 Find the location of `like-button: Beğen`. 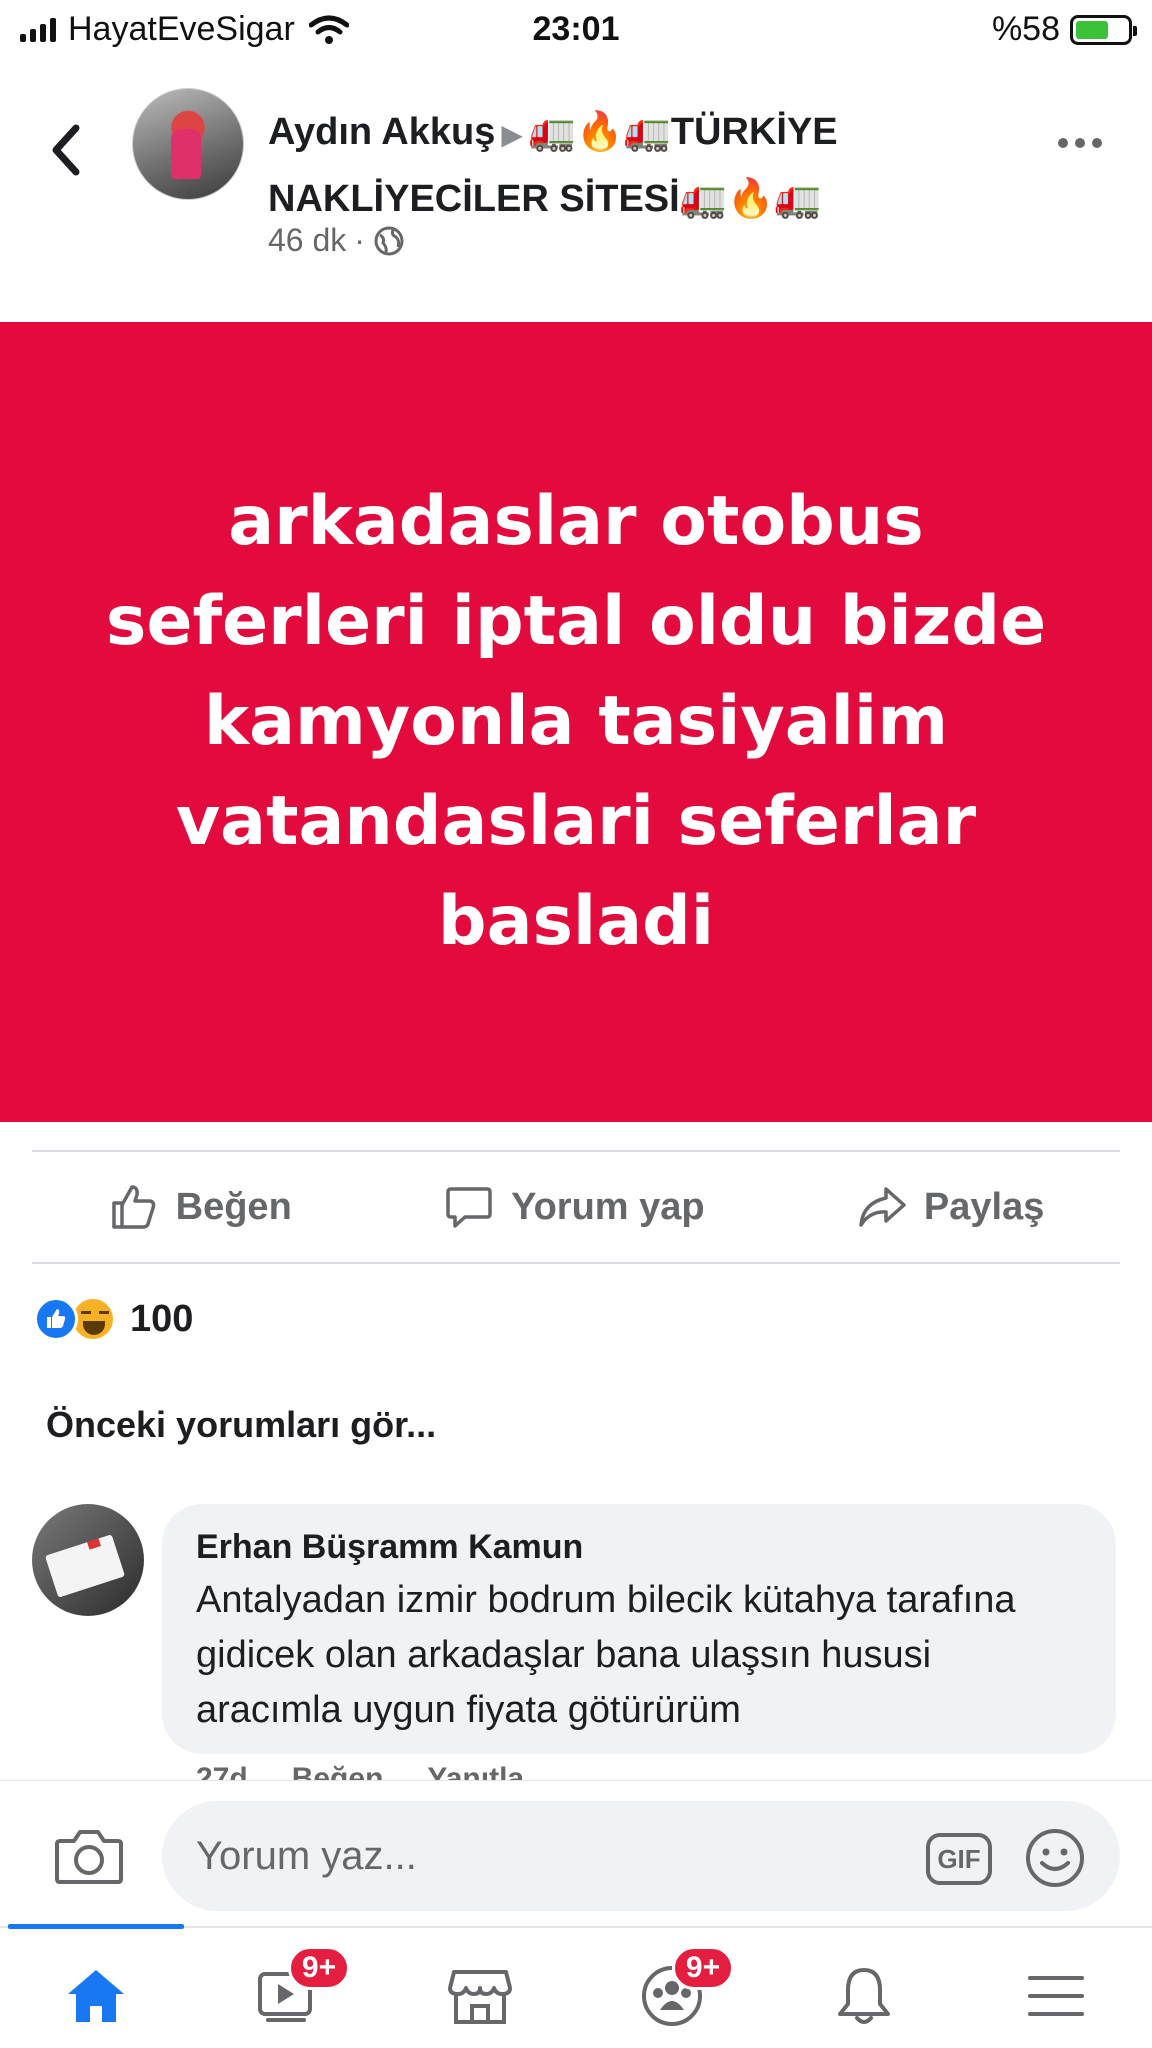

like-button: Beğen is located at coordinates (200, 1207).